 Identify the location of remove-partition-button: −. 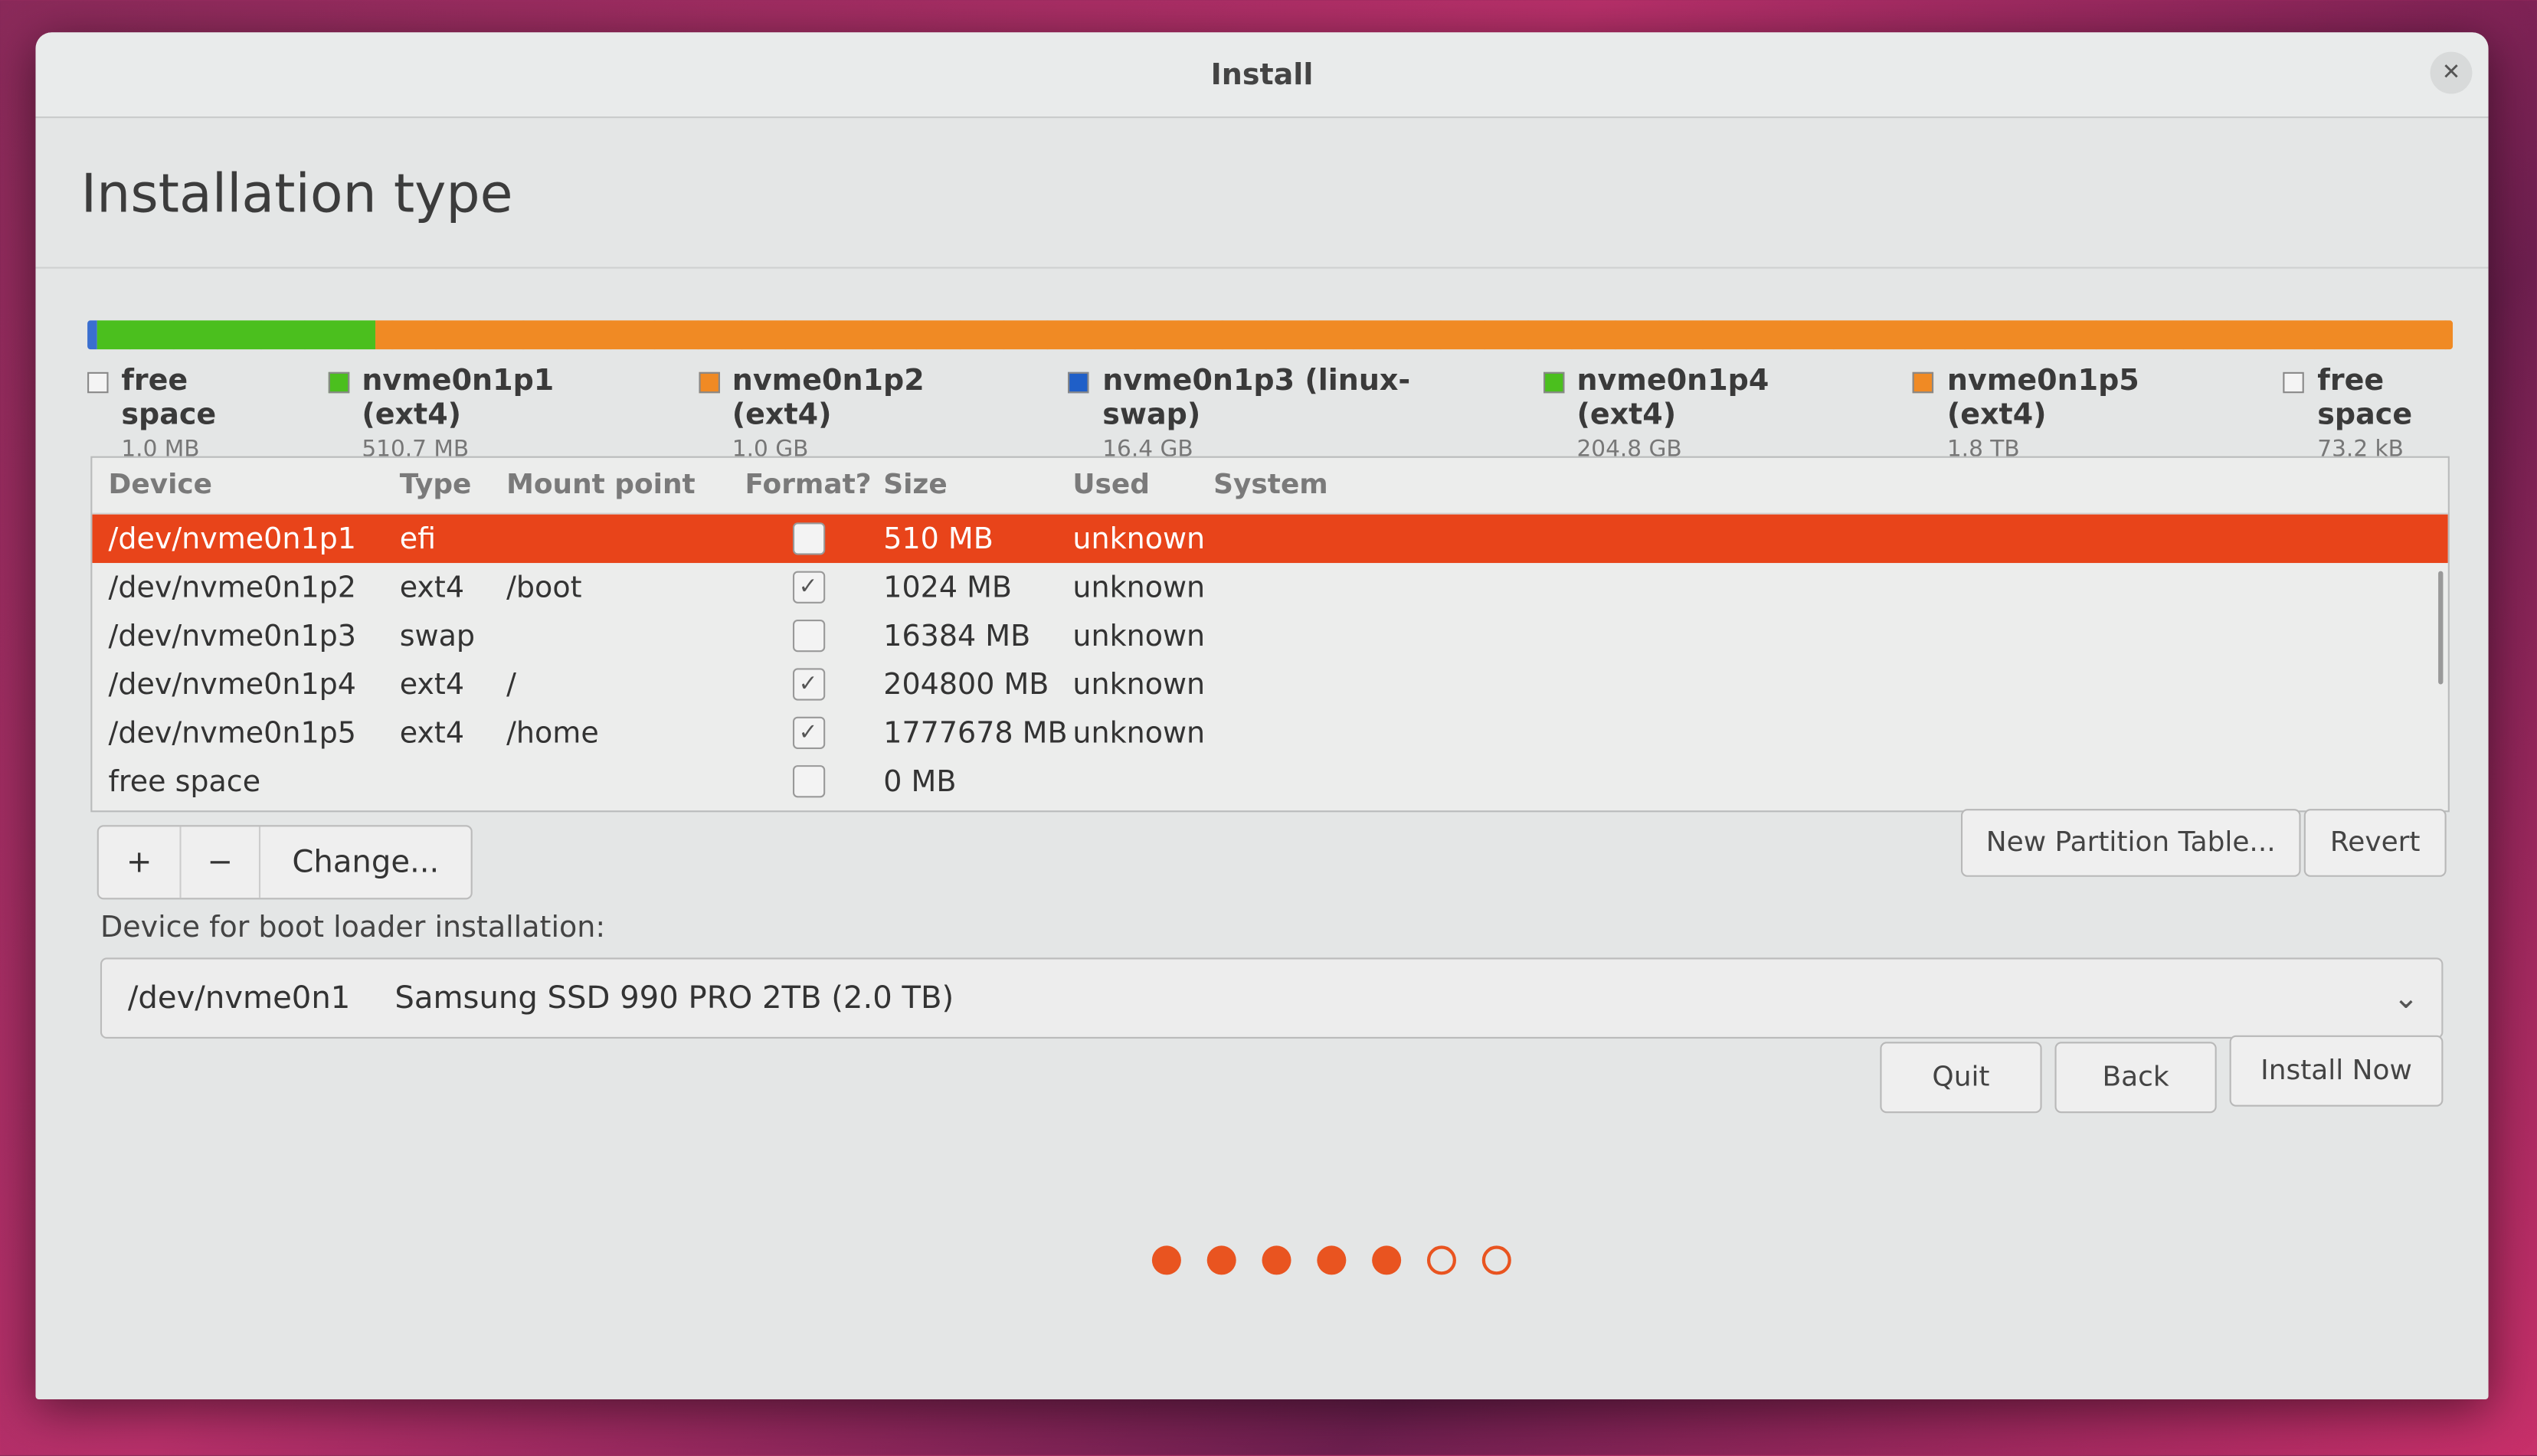
(221, 862).